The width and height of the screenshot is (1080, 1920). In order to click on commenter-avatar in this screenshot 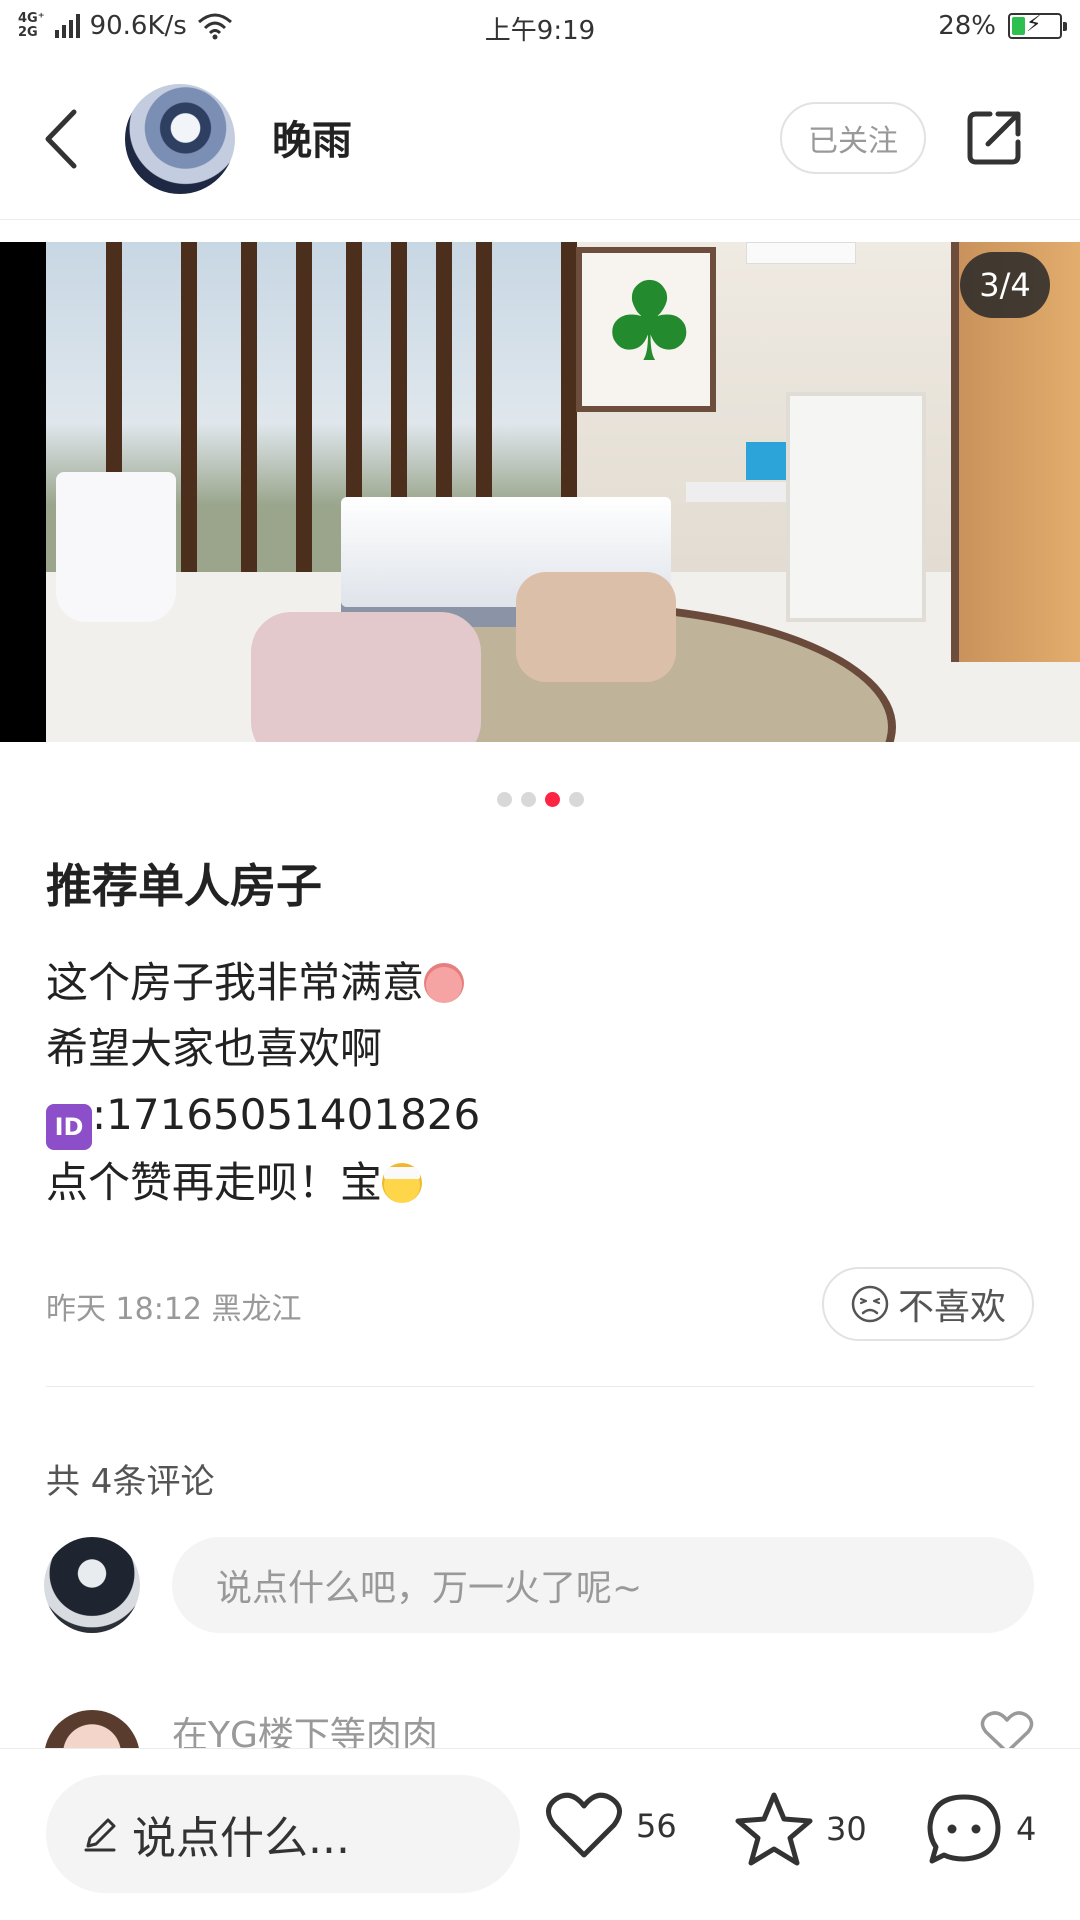, I will do `click(92, 1730)`.